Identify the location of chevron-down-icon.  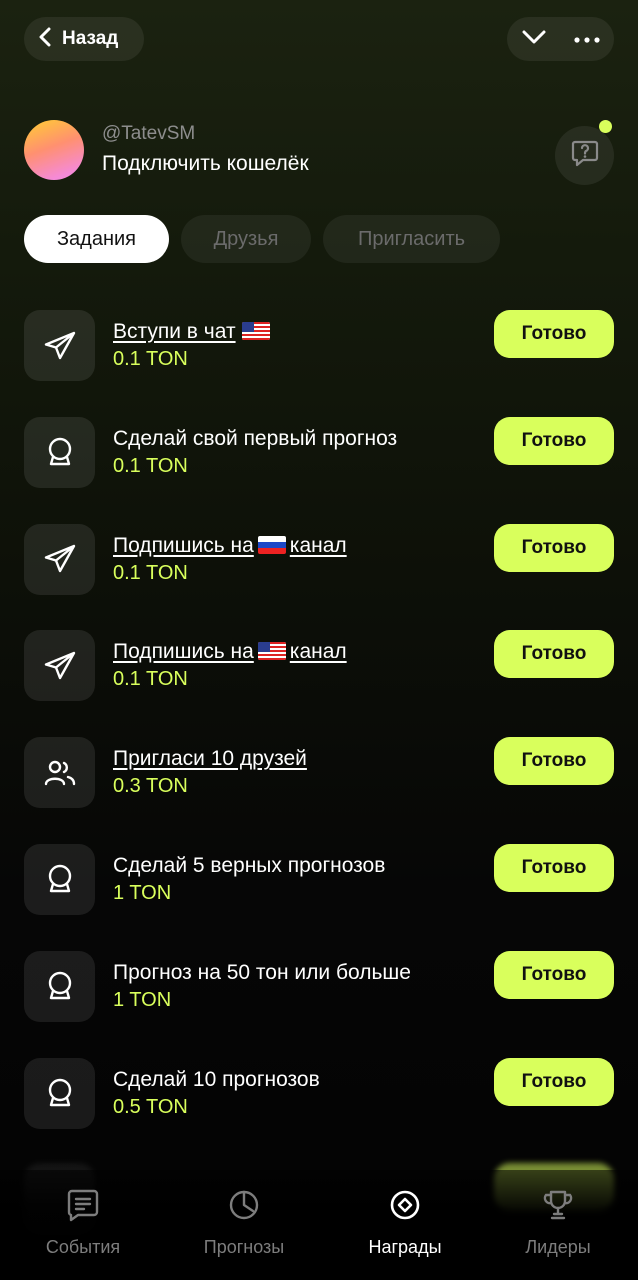
(534, 39).